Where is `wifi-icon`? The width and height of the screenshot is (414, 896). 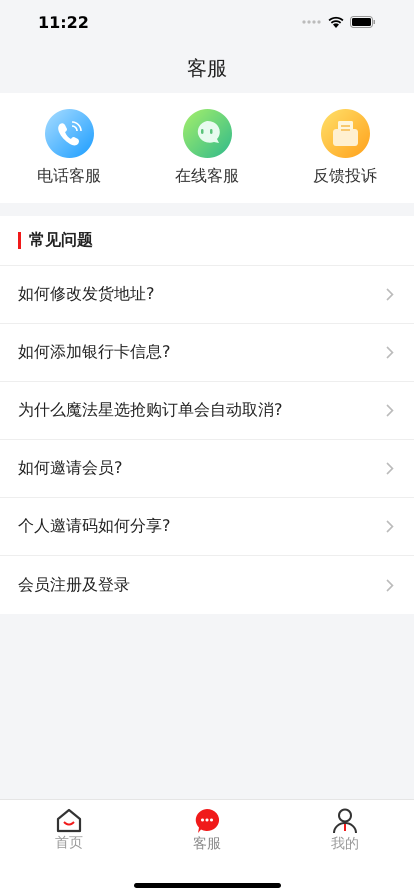
wifi-icon is located at coordinates (336, 22).